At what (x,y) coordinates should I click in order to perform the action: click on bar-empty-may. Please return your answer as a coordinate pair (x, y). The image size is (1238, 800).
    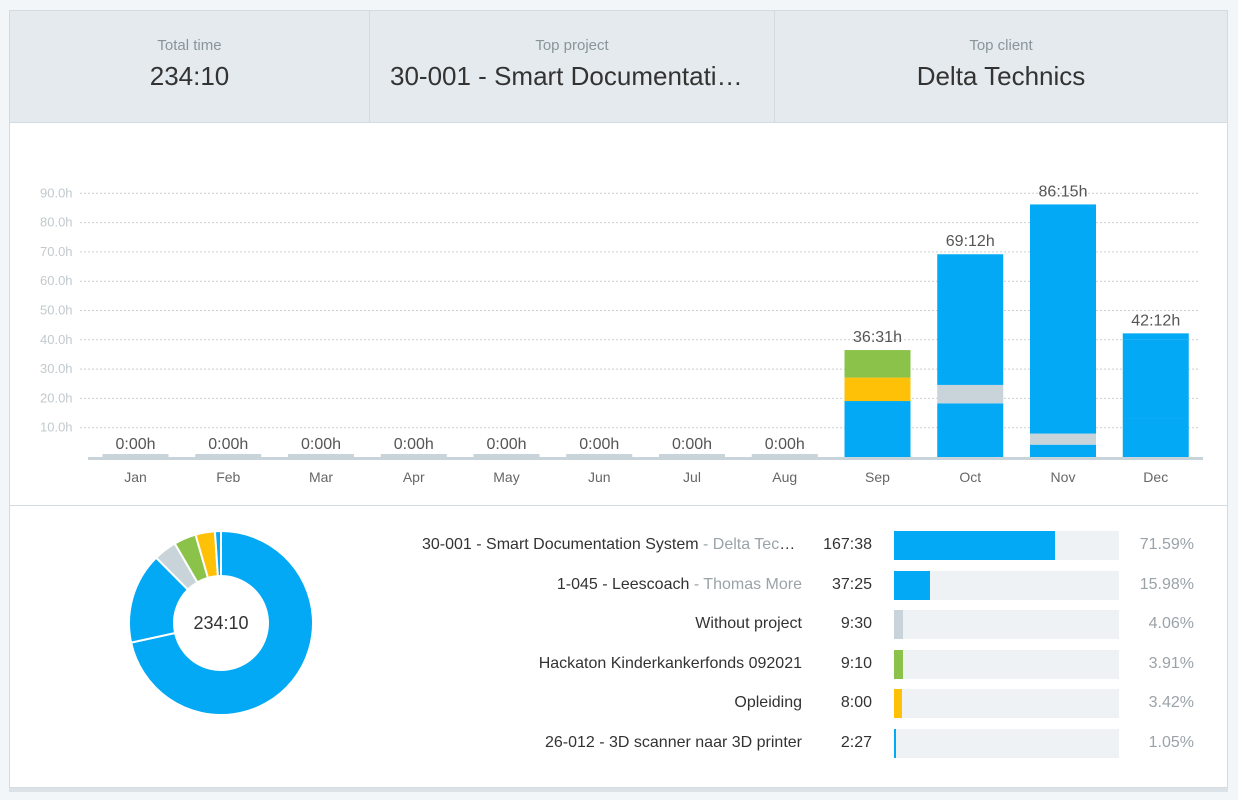
    Looking at the image, I should click on (506, 455).